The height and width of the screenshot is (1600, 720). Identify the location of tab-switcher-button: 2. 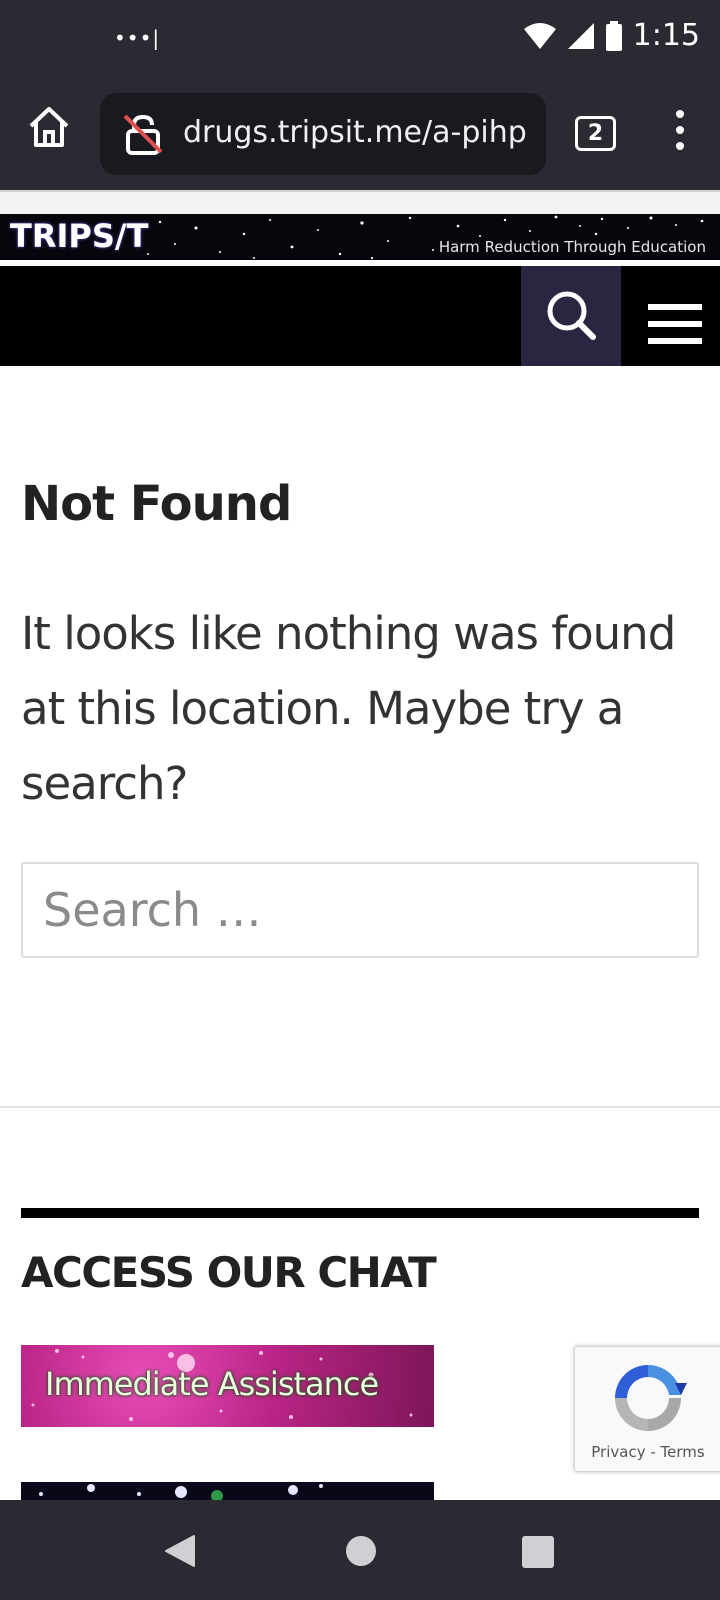
(595, 133).